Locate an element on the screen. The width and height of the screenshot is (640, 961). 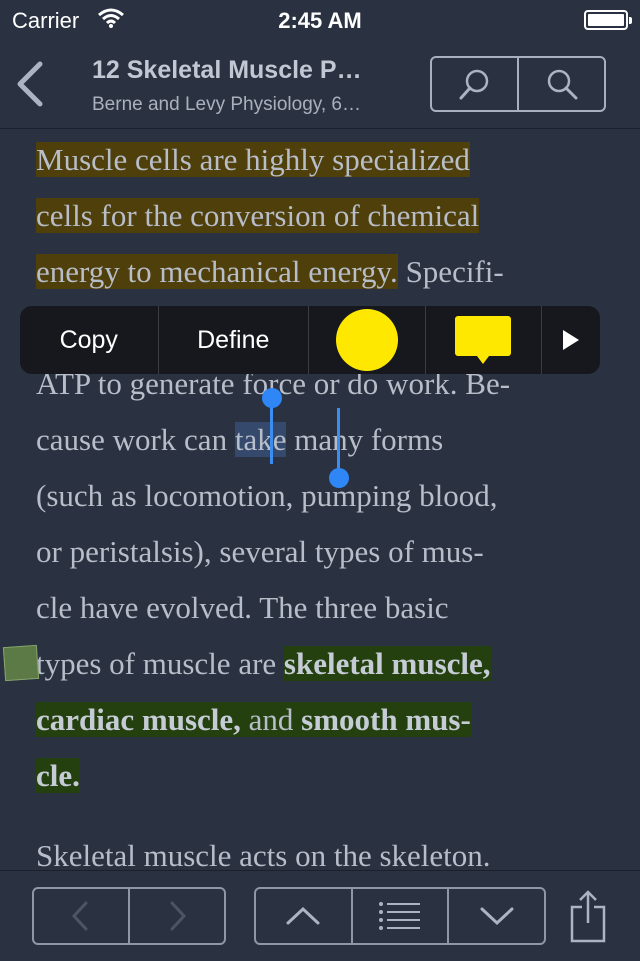
text-span: cause work can is located at coordinates (135, 439).